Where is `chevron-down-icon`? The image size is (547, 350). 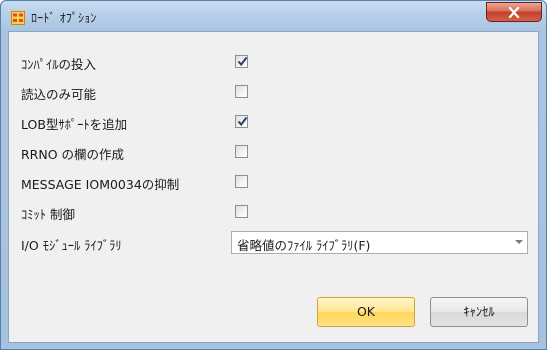 chevron-down-icon is located at coordinates (519, 242).